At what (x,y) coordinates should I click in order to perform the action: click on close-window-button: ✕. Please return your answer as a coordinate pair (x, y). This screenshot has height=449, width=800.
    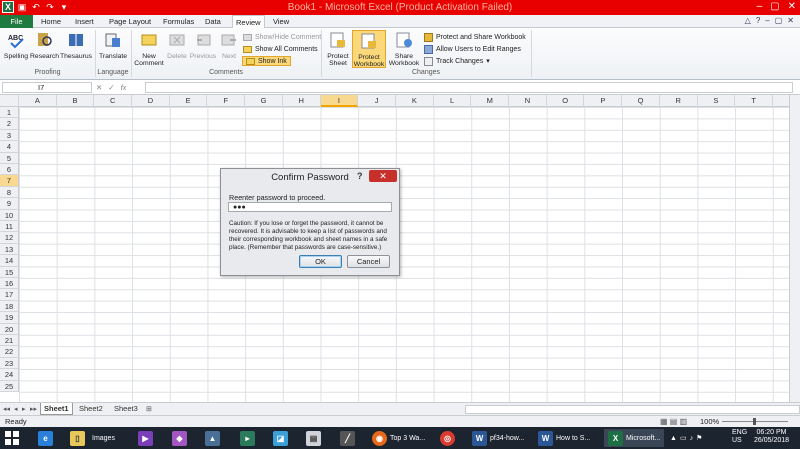
    Looking at the image, I should click on (792, 6).